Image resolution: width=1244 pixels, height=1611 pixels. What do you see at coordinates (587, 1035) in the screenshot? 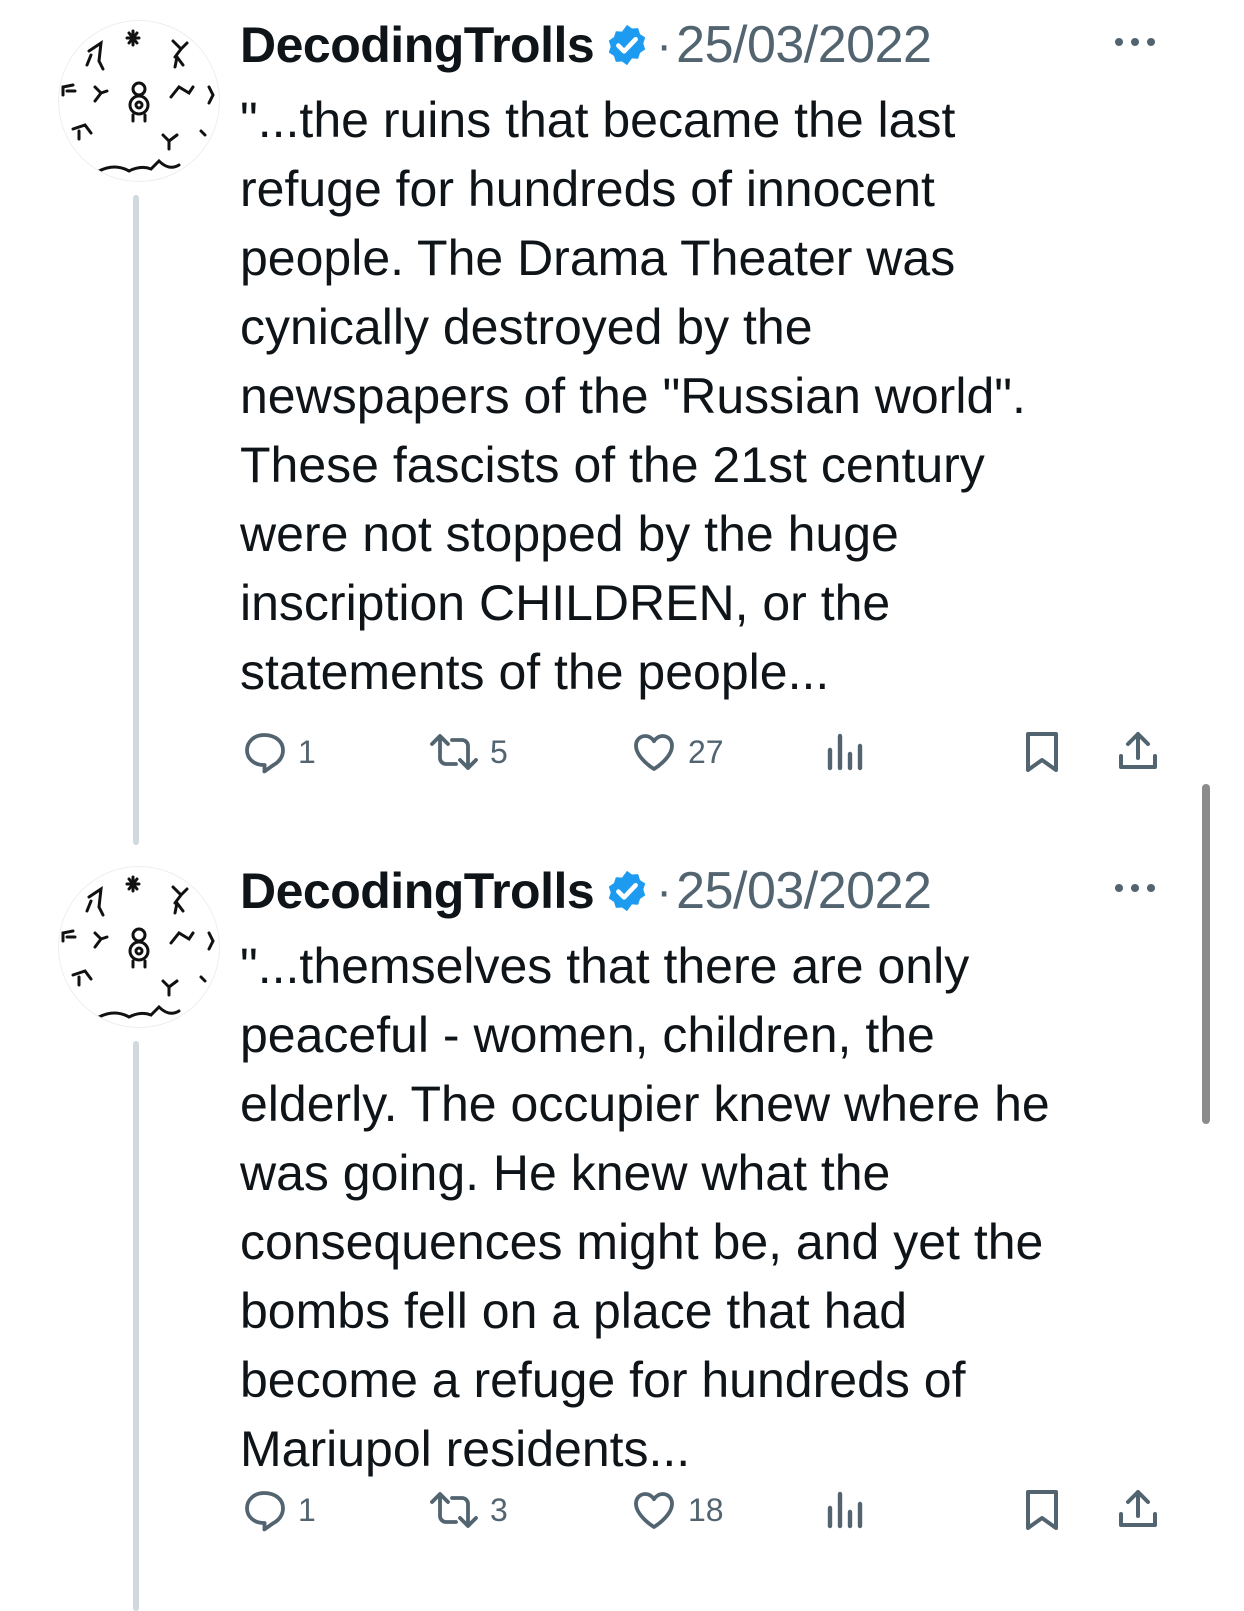
I see `tweet-text-line: peaceful - women, children, the` at bounding box center [587, 1035].